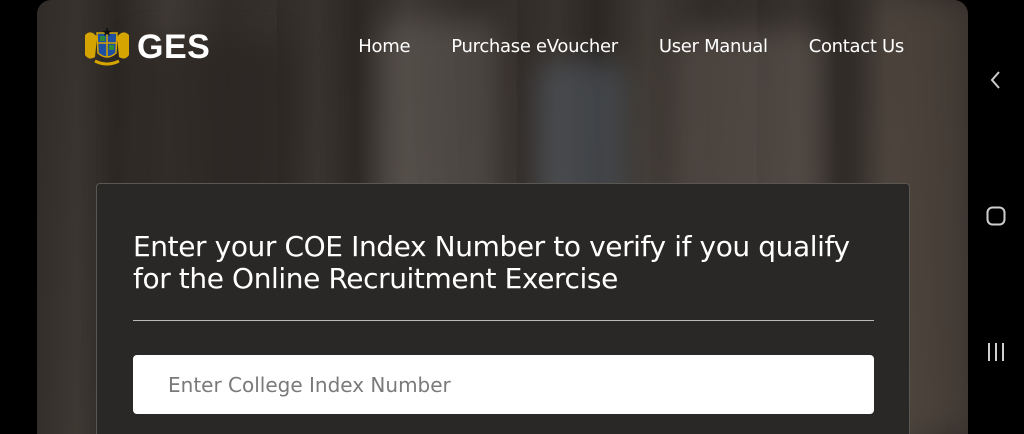  Describe the element at coordinates (503, 320) in the screenshot. I see `card-divider` at that location.